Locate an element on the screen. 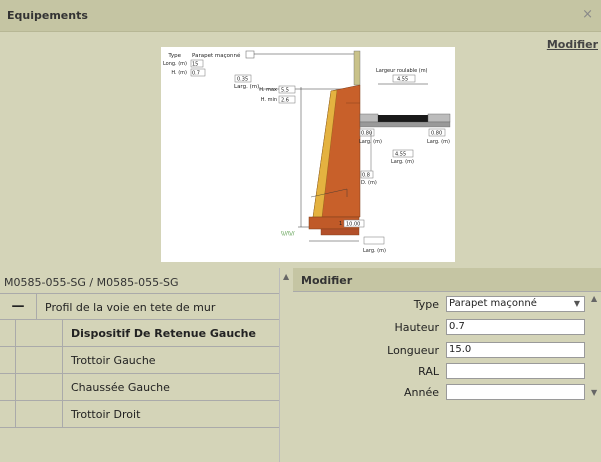 The width and height of the screenshot is (601, 462). window-title: Equipements is located at coordinates (47, 15).